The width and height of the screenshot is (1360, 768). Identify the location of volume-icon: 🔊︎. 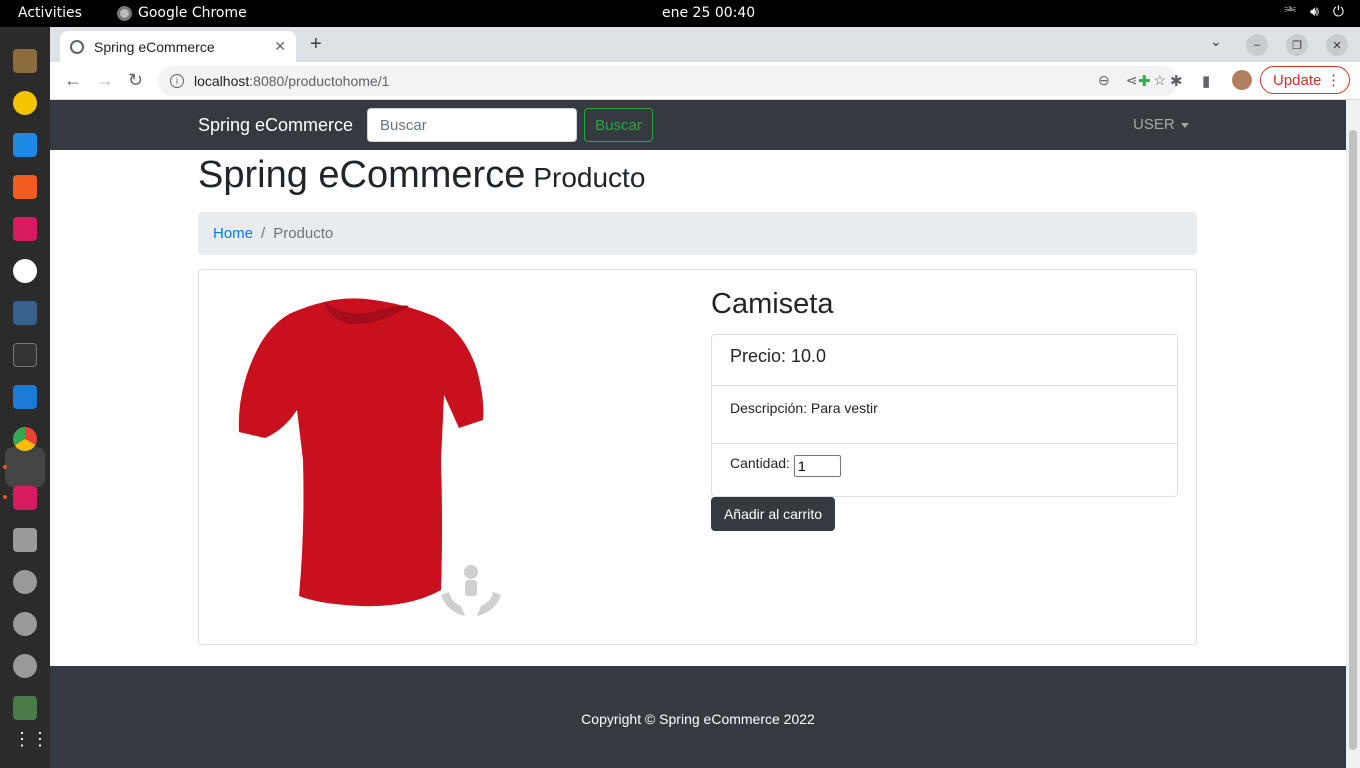
(1314, 12).